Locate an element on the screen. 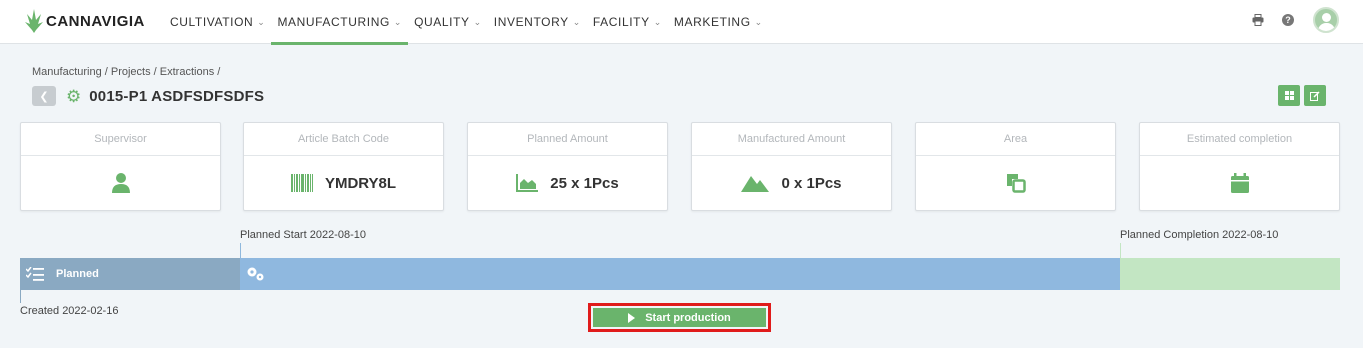 This screenshot has height=348, width=1363. card-planned-amount: Planned Amount 25 x 1Pcs is located at coordinates (567, 166).